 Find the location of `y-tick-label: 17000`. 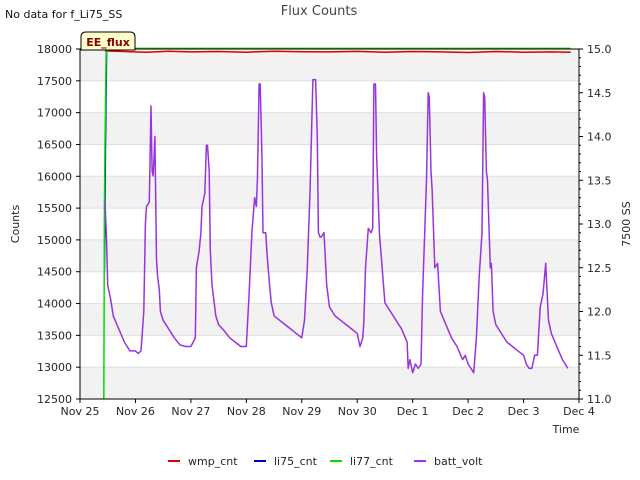

y-tick-label: 17000 is located at coordinates (54, 113).